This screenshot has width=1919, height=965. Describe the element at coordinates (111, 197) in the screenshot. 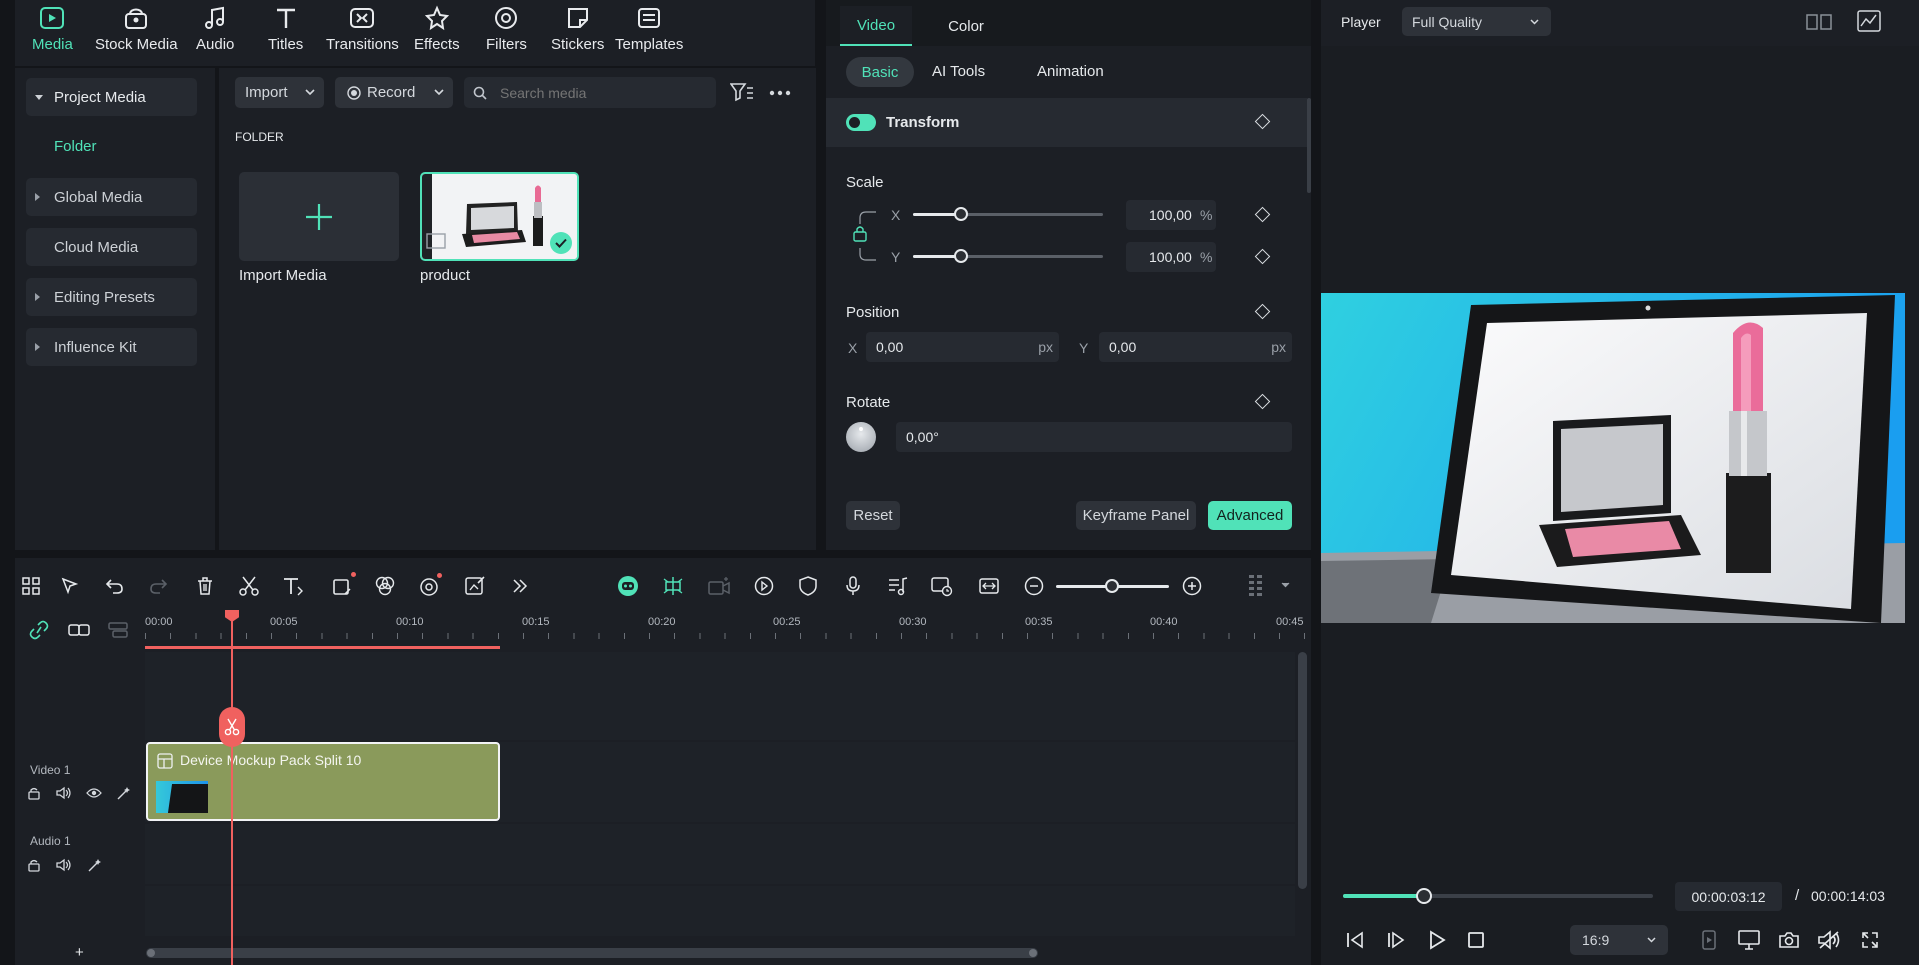

I see `sidebar-item-global-media: Global Media` at that location.